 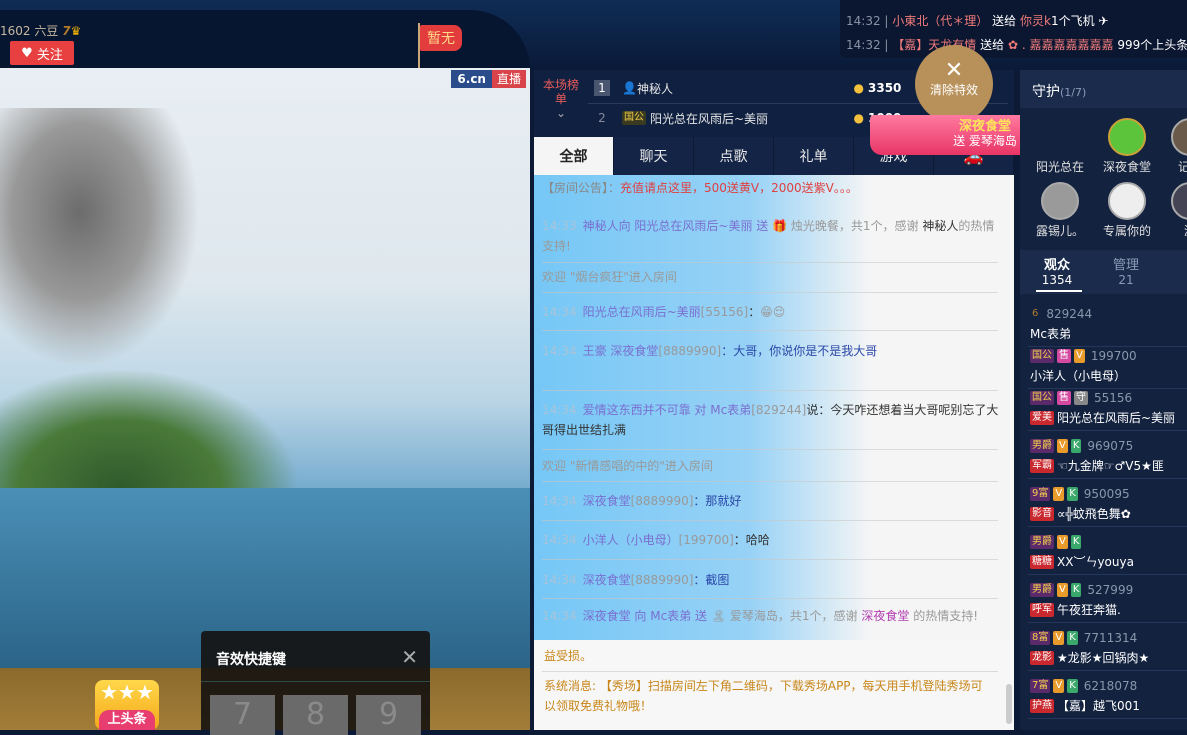 I want to click on badge: 国公, so click(x=1042, y=356).